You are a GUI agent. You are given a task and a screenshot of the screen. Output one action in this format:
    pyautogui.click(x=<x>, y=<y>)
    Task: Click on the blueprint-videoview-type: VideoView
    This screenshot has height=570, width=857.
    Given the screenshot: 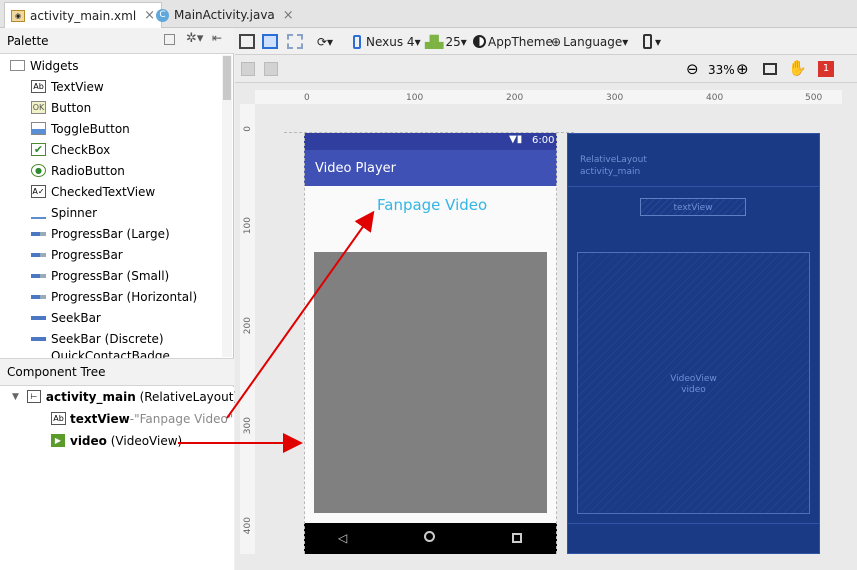 What is the action you would take?
    pyautogui.click(x=693, y=379)
    